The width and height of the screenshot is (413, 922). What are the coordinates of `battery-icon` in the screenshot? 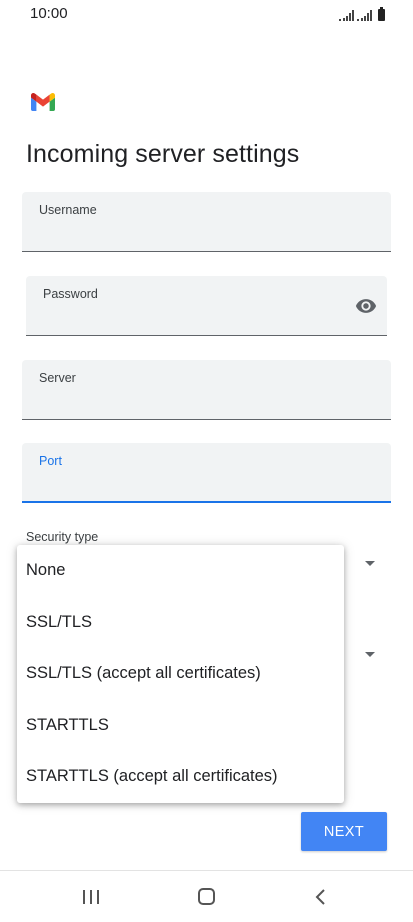 It's located at (381, 14).